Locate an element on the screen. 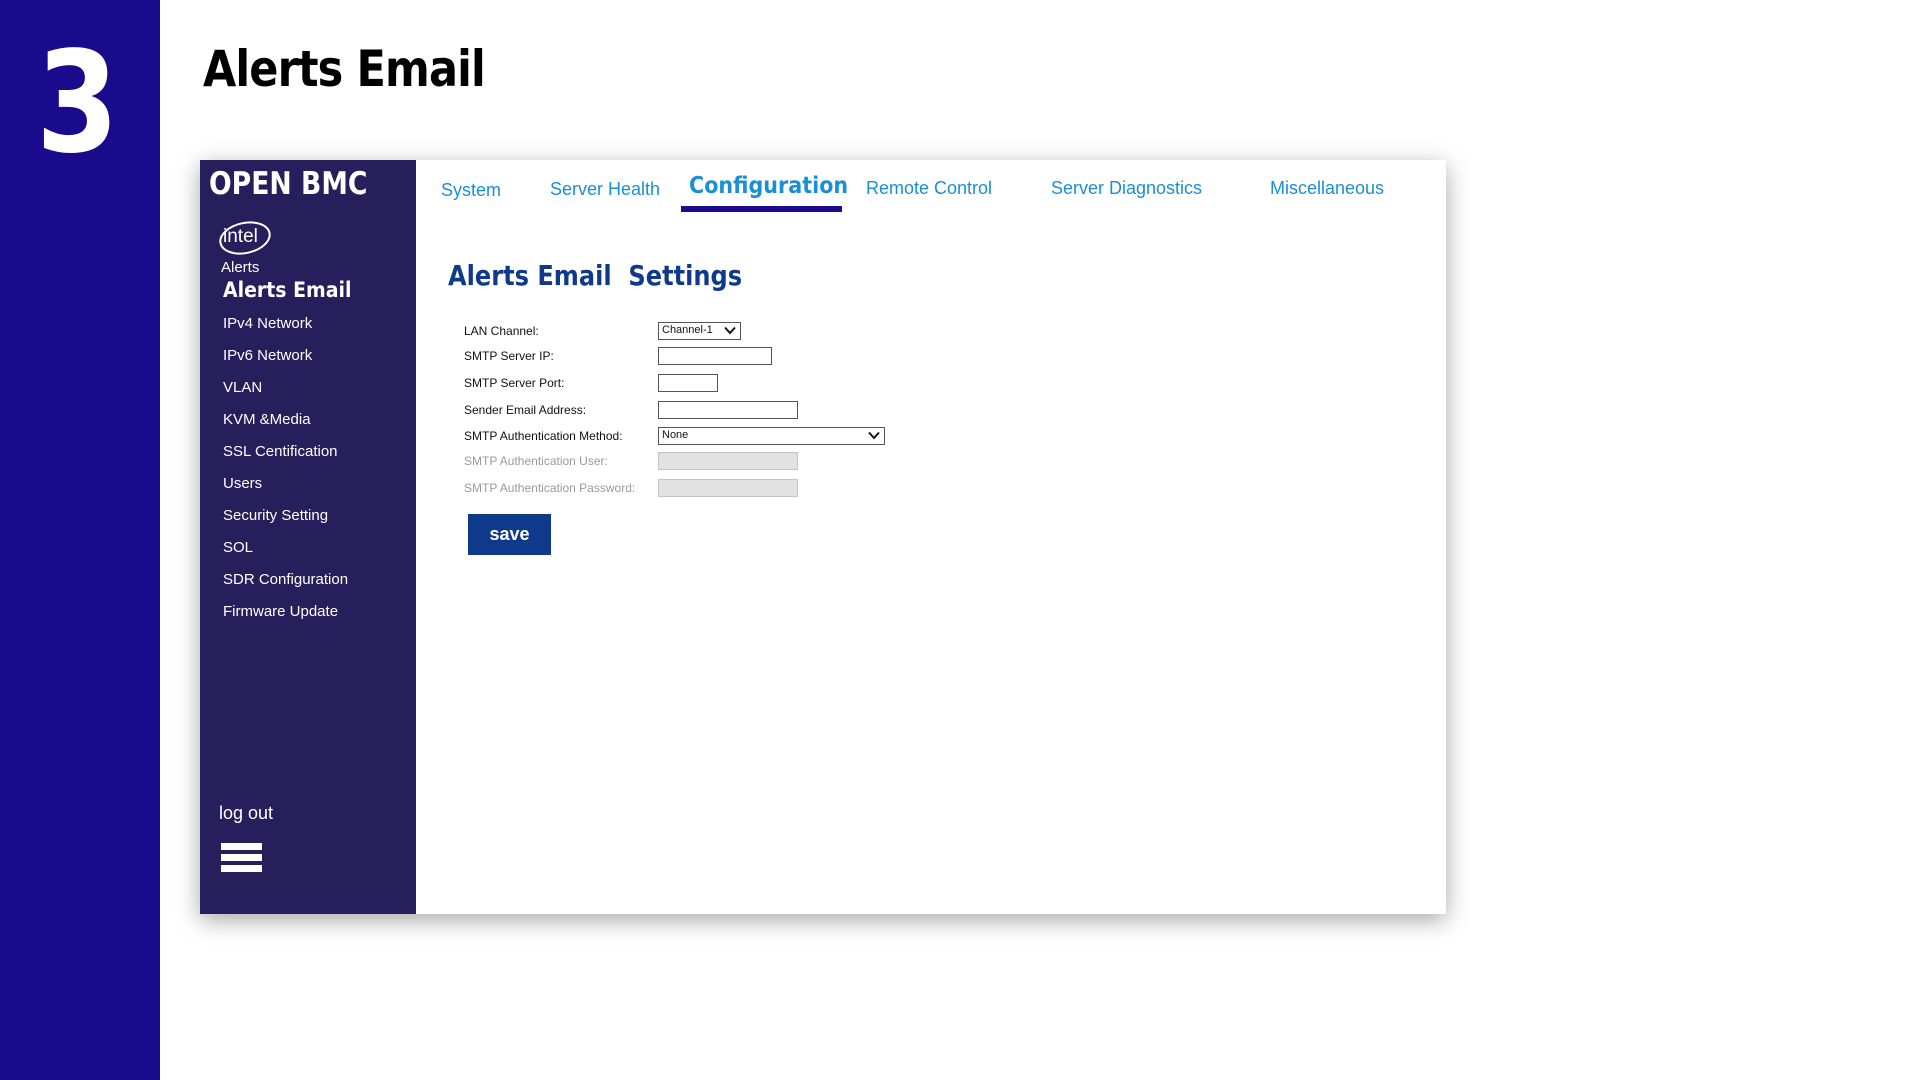 This screenshot has width=1920, height=1080. settings-title: Alerts Email Settings is located at coordinates (595, 275).